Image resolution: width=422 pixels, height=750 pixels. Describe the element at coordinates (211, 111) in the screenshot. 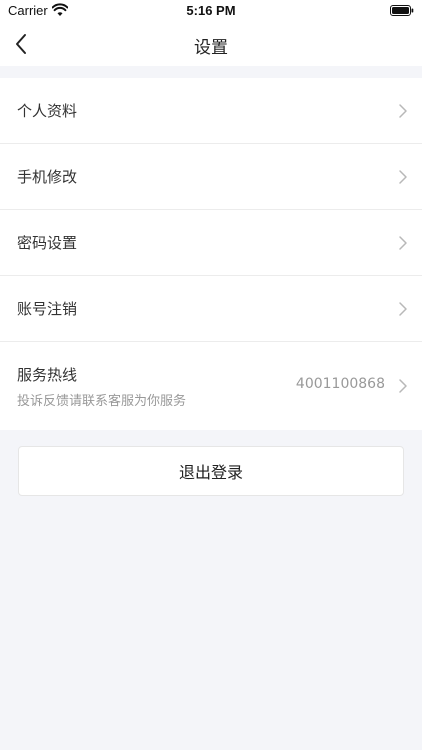

I see `settings-item-profile: 个人资料` at that location.